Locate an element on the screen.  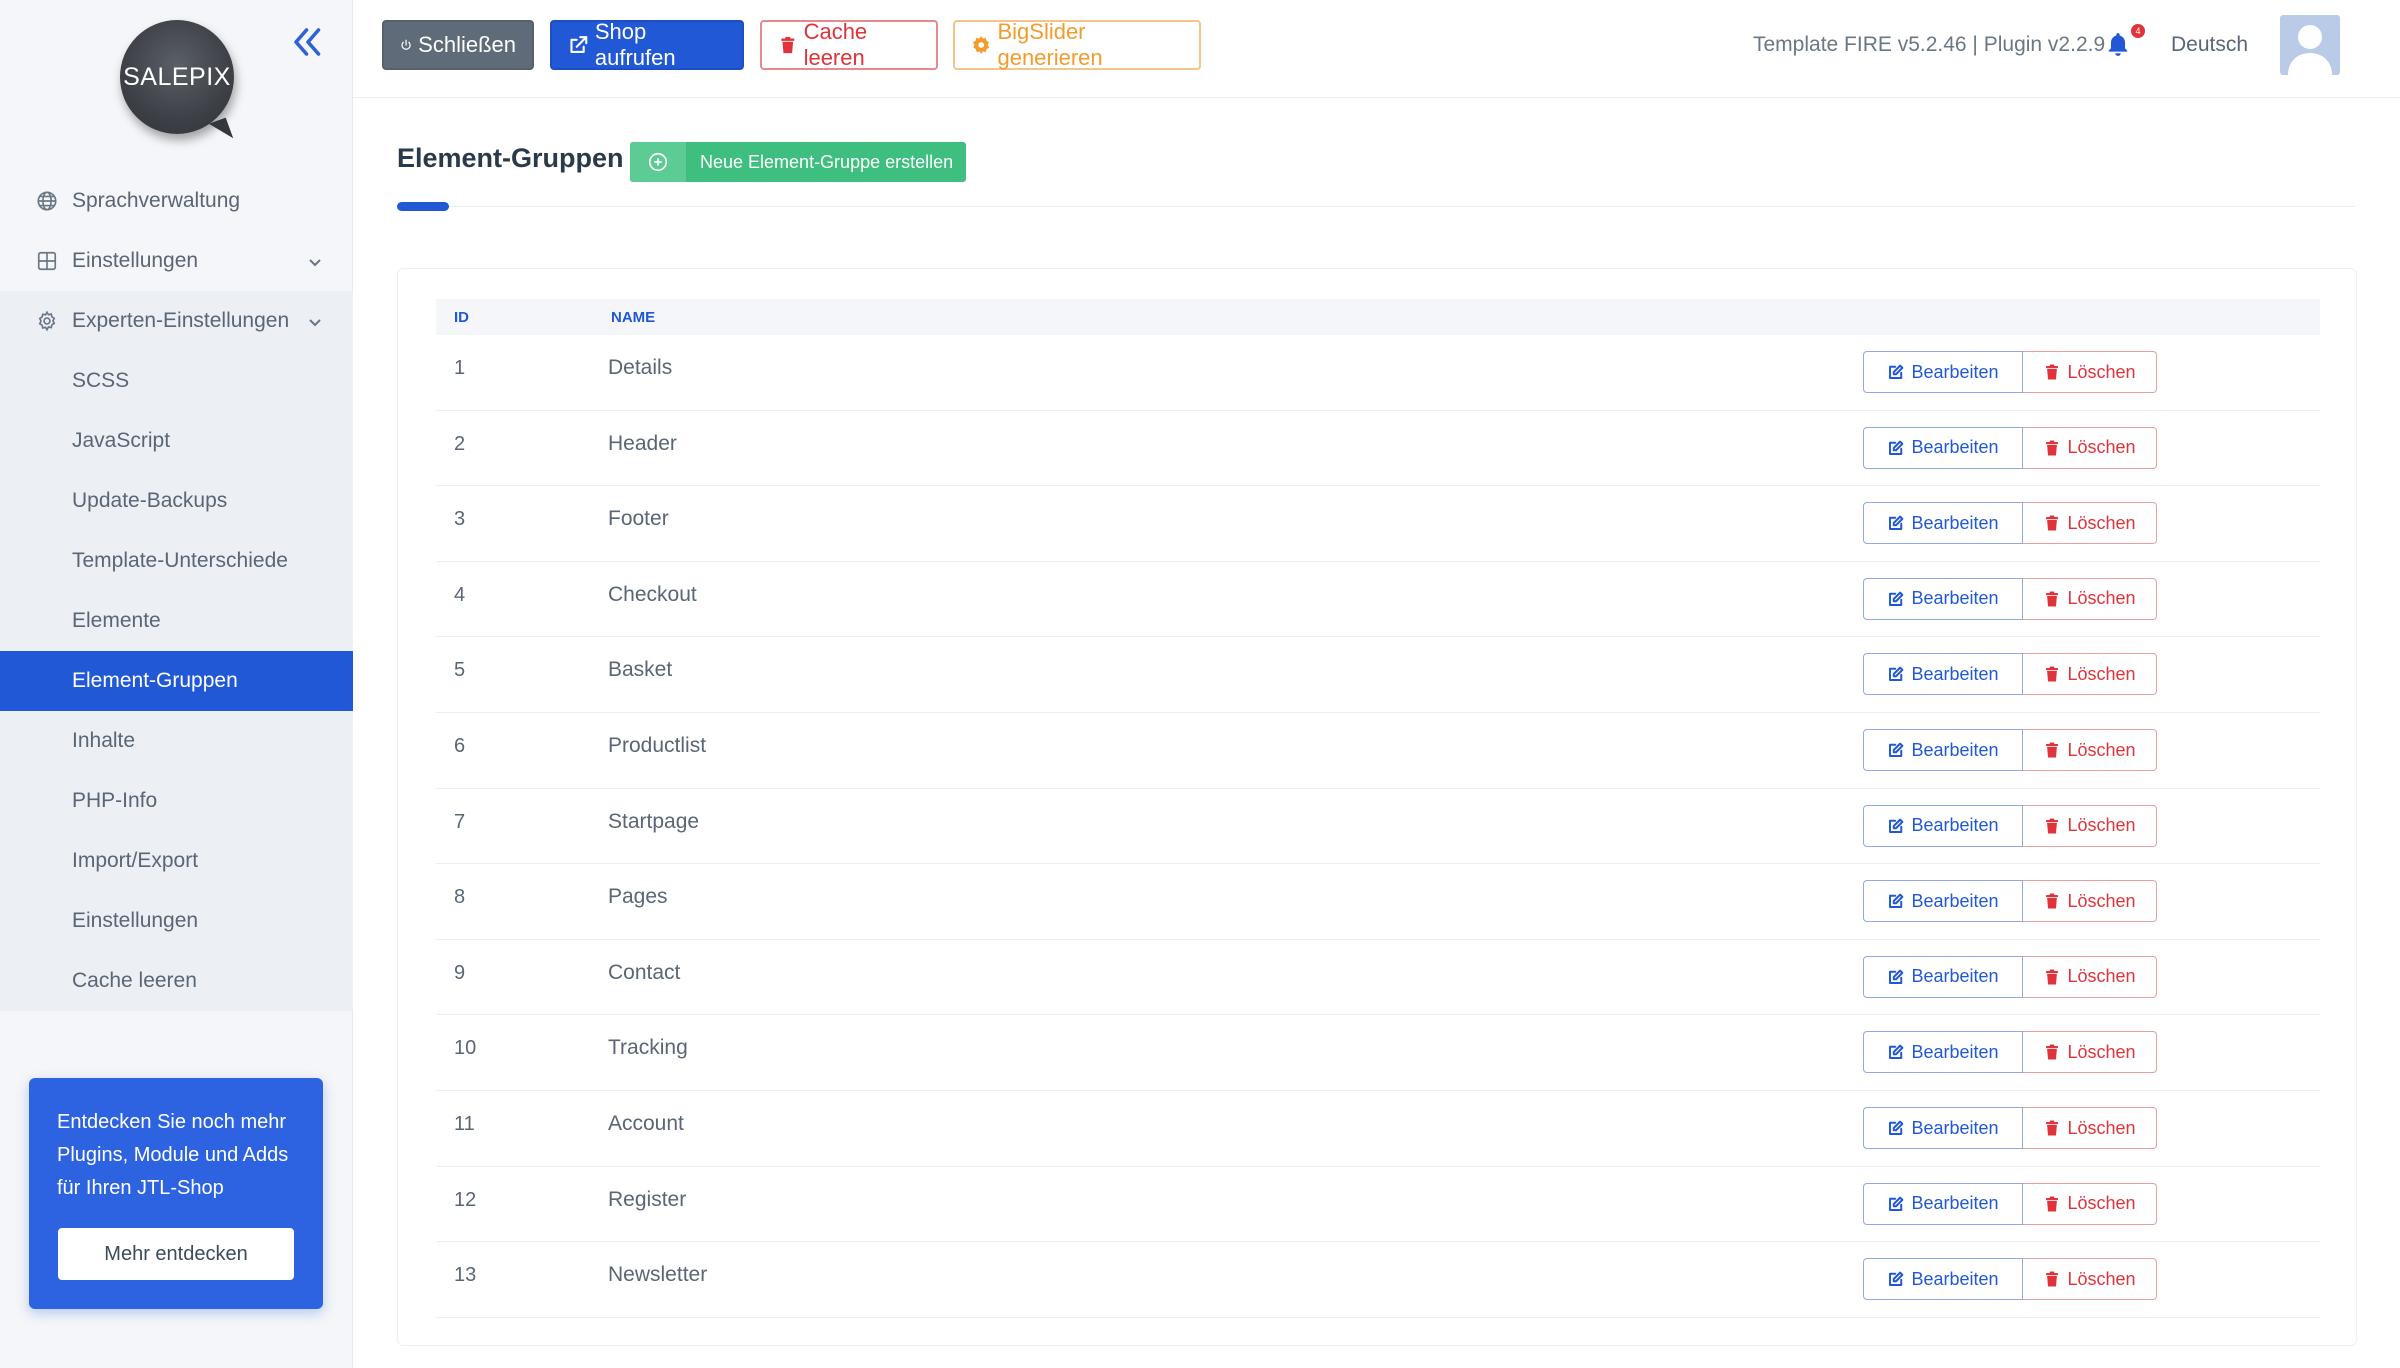
row-id: 2 is located at coordinates (460, 443).